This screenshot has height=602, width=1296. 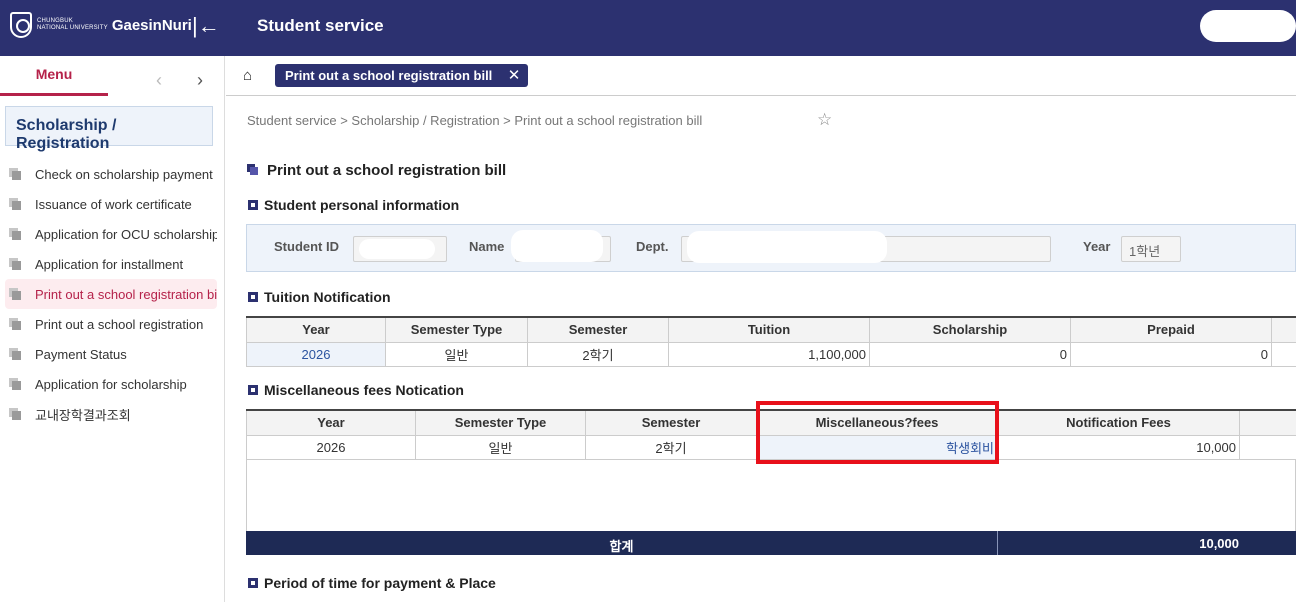 I want to click on chevron-left-icon: ‹, so click(x=159, y=80).